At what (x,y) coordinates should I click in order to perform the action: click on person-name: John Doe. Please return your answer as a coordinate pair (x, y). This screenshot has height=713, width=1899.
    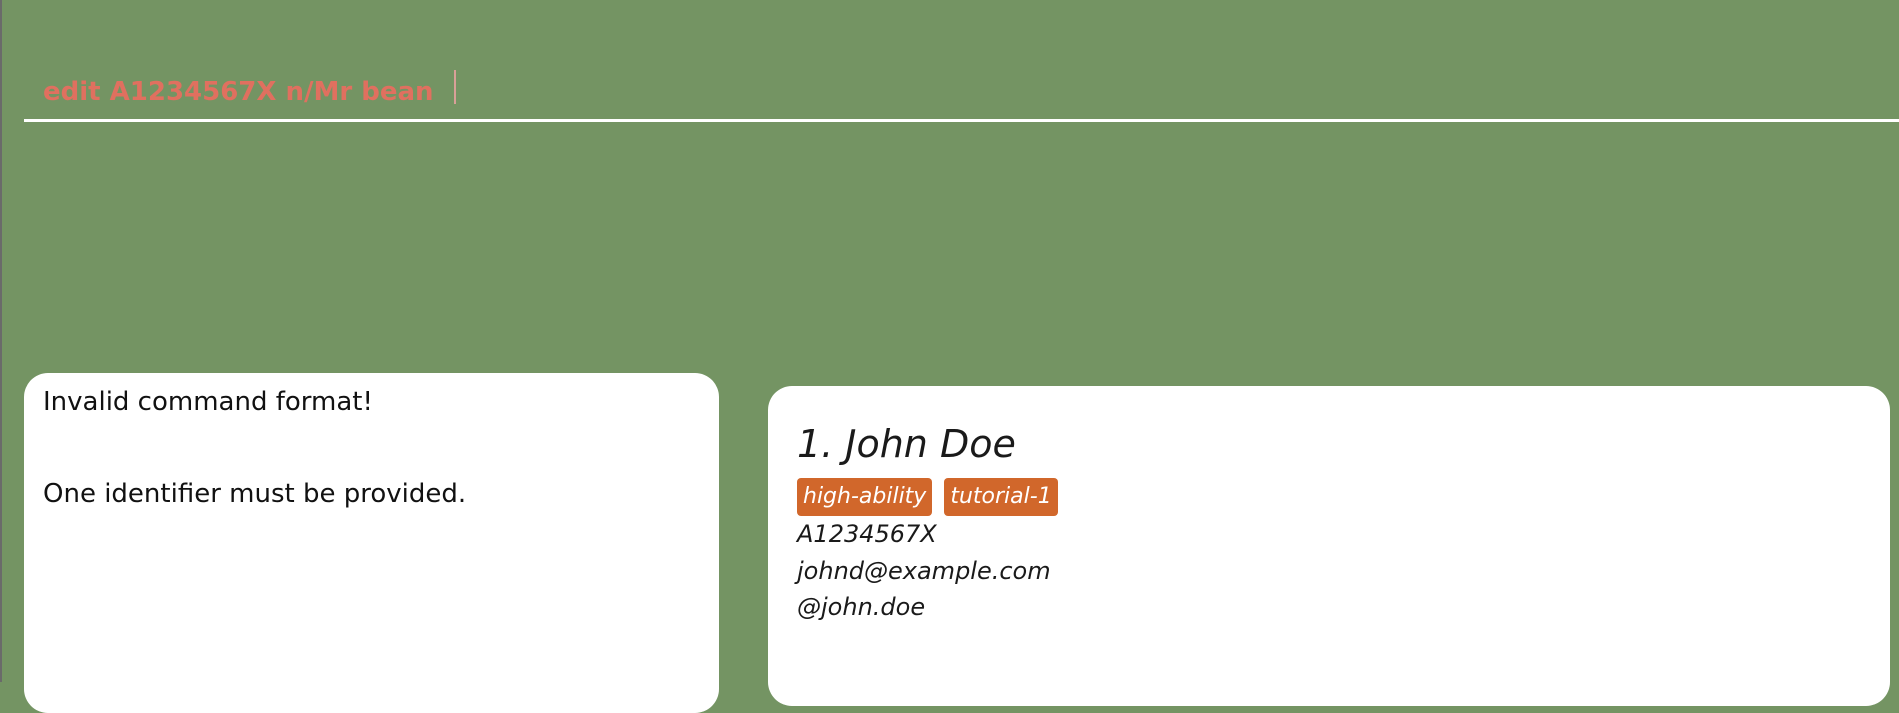
    Looking at the image, I should click on (930, 444).